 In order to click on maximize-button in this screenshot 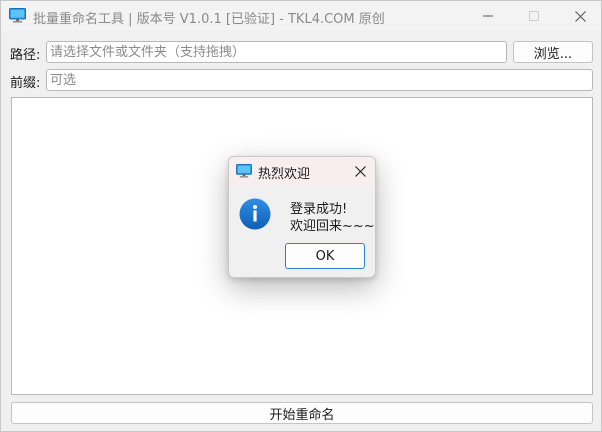, I will do `click(534, 16)`.